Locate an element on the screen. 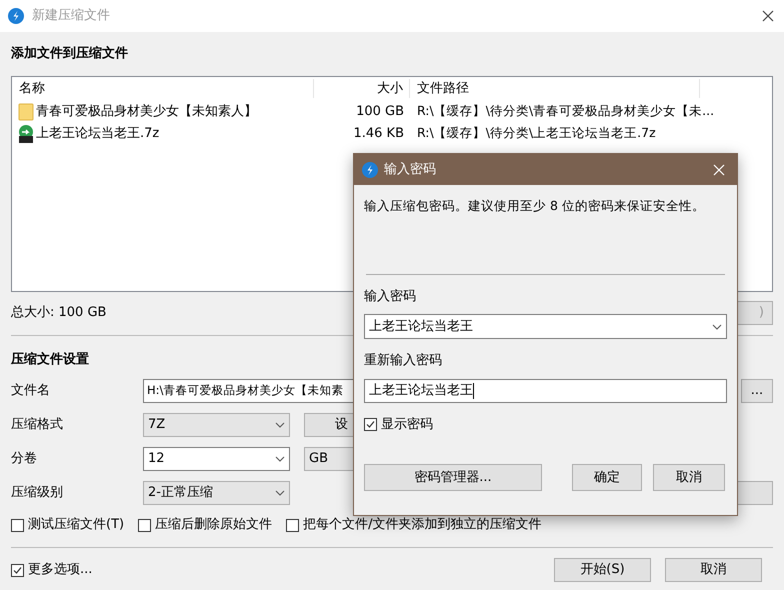 Image resolution: width=784 pixels, height=590 pixels. file-name: 上老王论坛当老王.7z is located at coordinates (98, 133).